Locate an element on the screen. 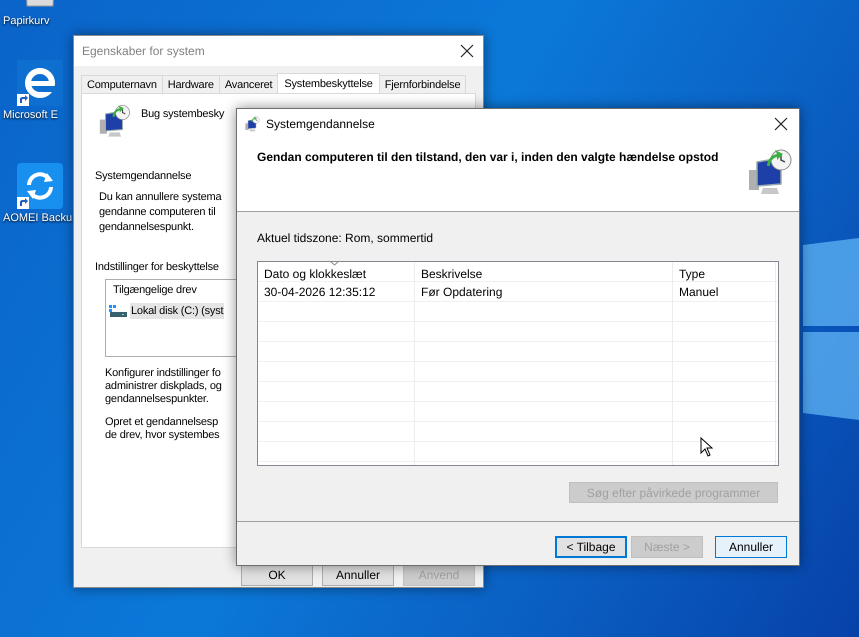  restore-icon is located at coordinates (252, 124).